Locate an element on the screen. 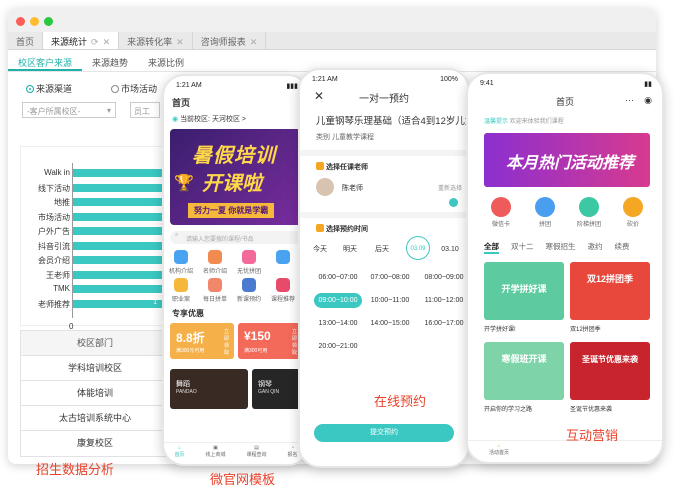  time-slot: 14:00~15:00 is located at coordinates (390, 323).